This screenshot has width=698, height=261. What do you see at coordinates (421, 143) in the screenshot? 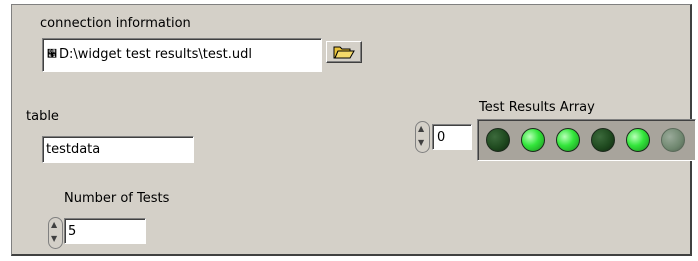
I see `index-decrement-arrow-icon: ▼` at bounding box center [421, 143].